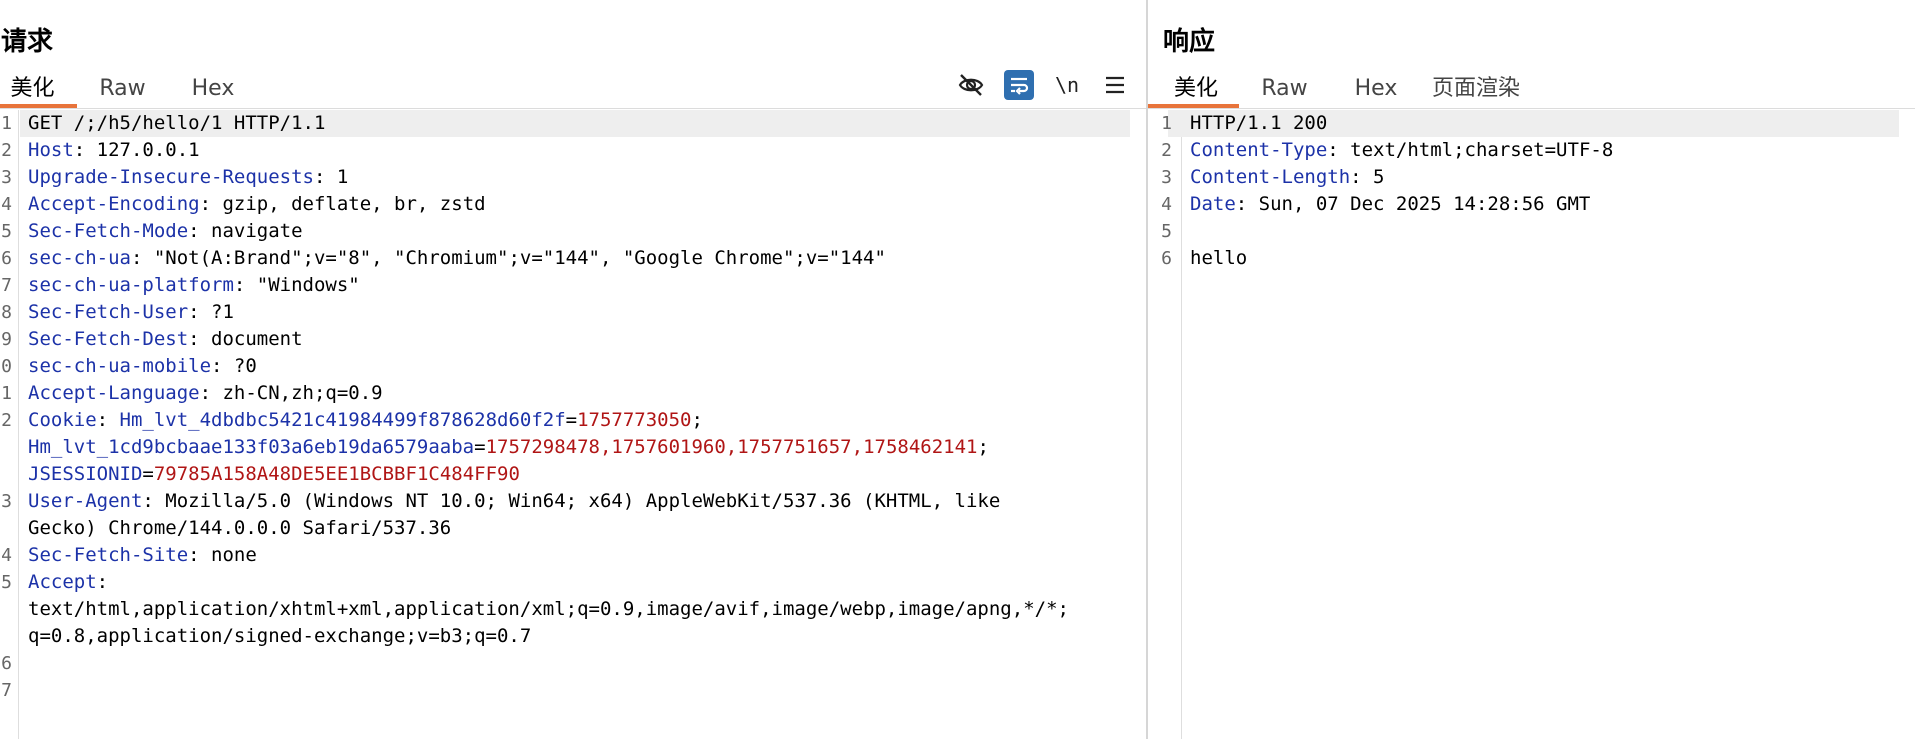 The height and width of the screenshot is (739, 1915). I want to click on line-content: Content-Length: 5, so click(1287, 177).